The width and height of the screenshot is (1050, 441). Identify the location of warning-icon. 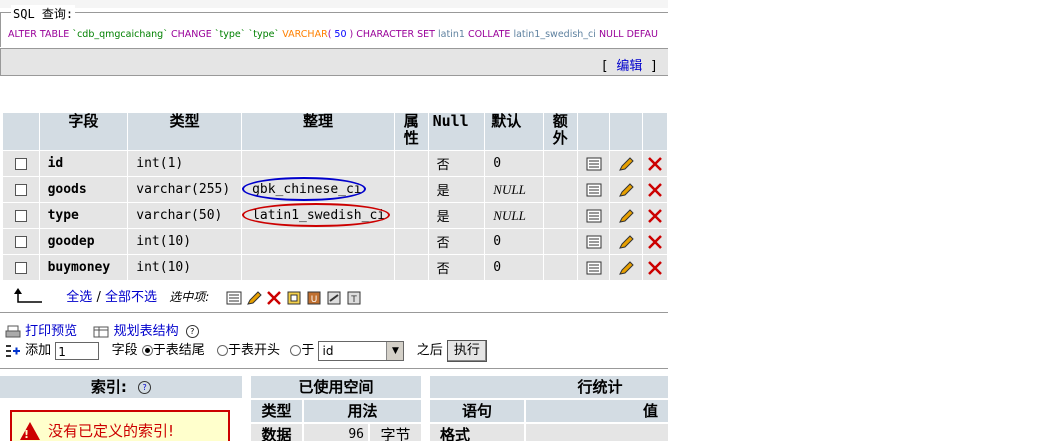
(30, 431).